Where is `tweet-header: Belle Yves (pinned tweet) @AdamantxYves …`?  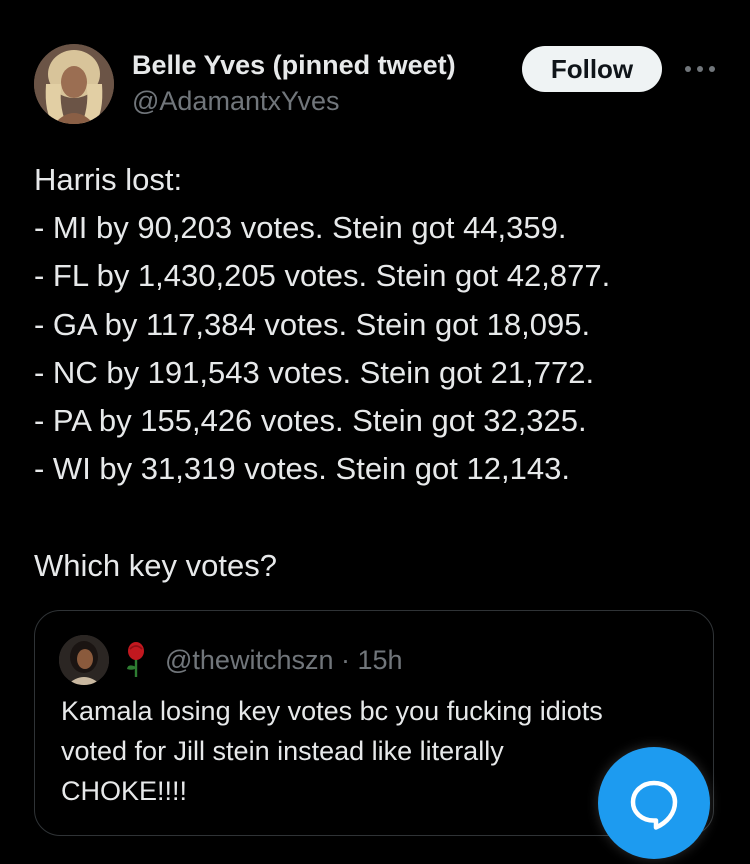 tweet-header: Belle Yves (pinned tweet) @AdamantxYves … is located at coordinates (379, 86).